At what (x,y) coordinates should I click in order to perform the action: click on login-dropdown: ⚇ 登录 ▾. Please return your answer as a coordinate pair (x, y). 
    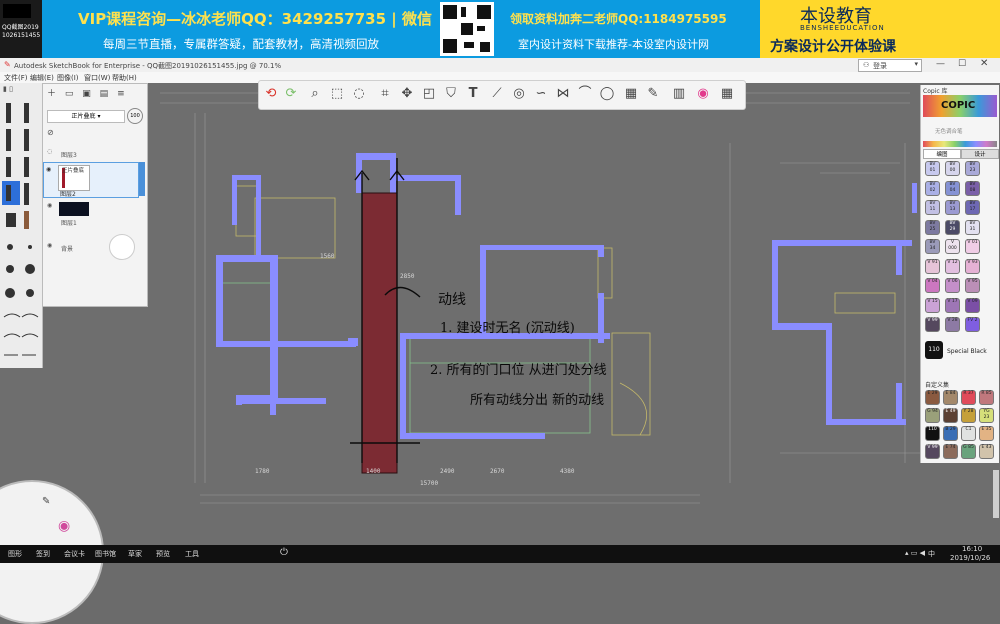
    Looking at the image, I should click on (890, 65).